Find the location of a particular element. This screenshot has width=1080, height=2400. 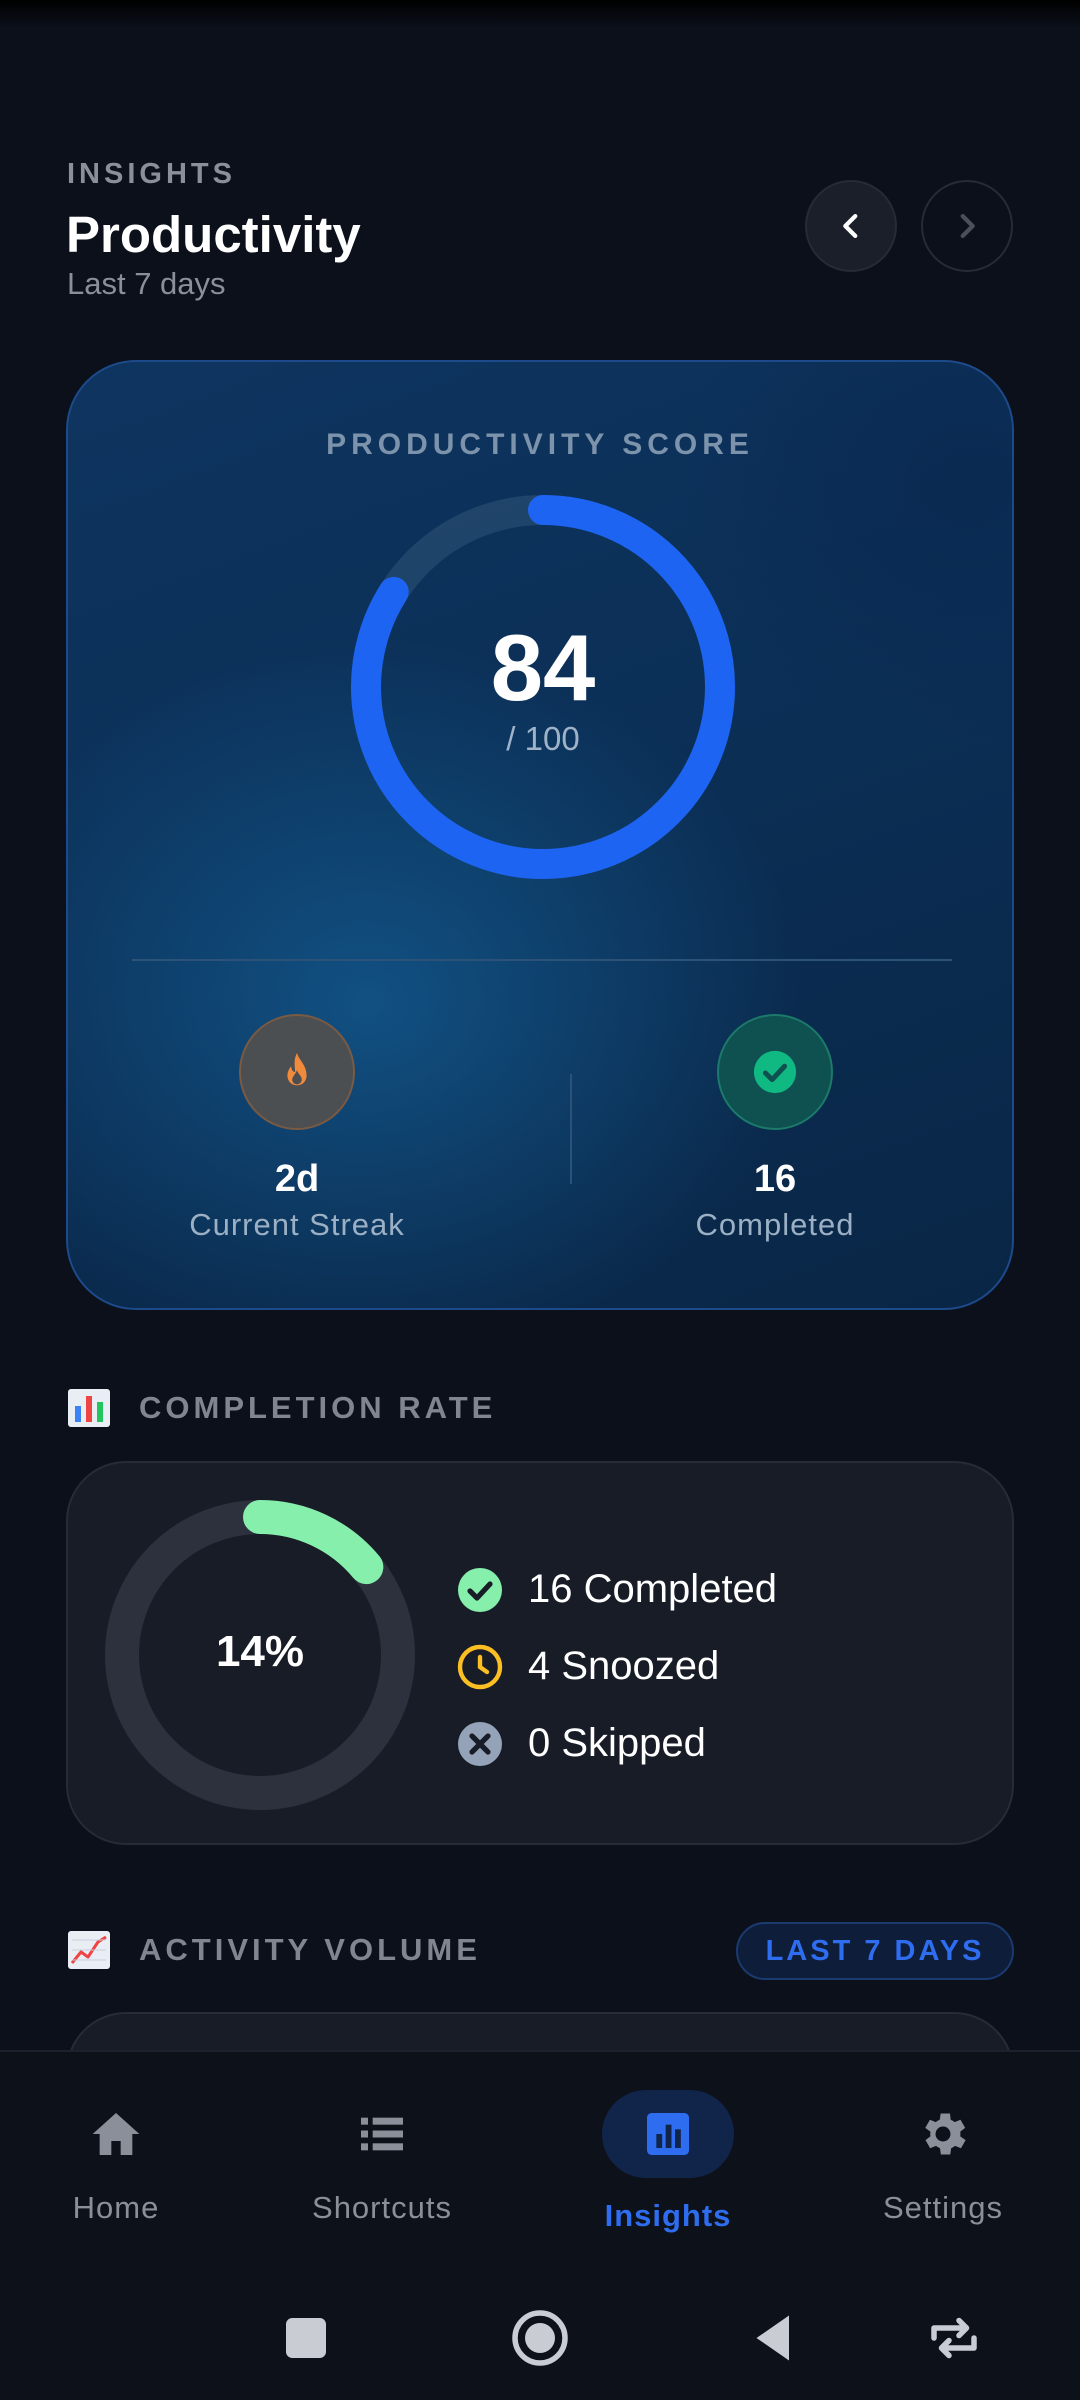

home-icon is located at coordinates (116, 2134).